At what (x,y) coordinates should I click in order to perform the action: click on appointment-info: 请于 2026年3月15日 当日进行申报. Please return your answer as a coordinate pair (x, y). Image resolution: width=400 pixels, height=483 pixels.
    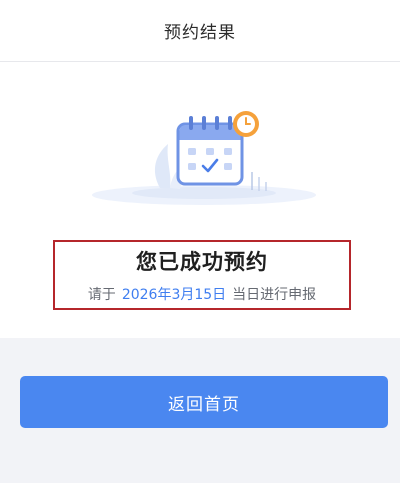
    Looking at the image, I should click on (202, 294).